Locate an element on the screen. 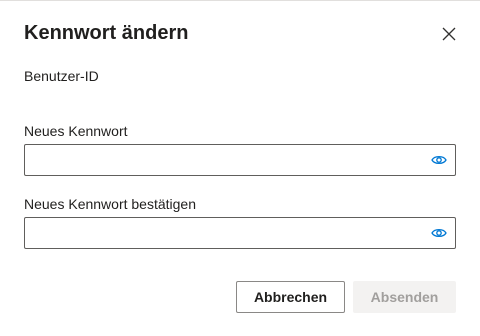 This screenshot has width=480, height=336. close-button is located at coordinates (449, 34).